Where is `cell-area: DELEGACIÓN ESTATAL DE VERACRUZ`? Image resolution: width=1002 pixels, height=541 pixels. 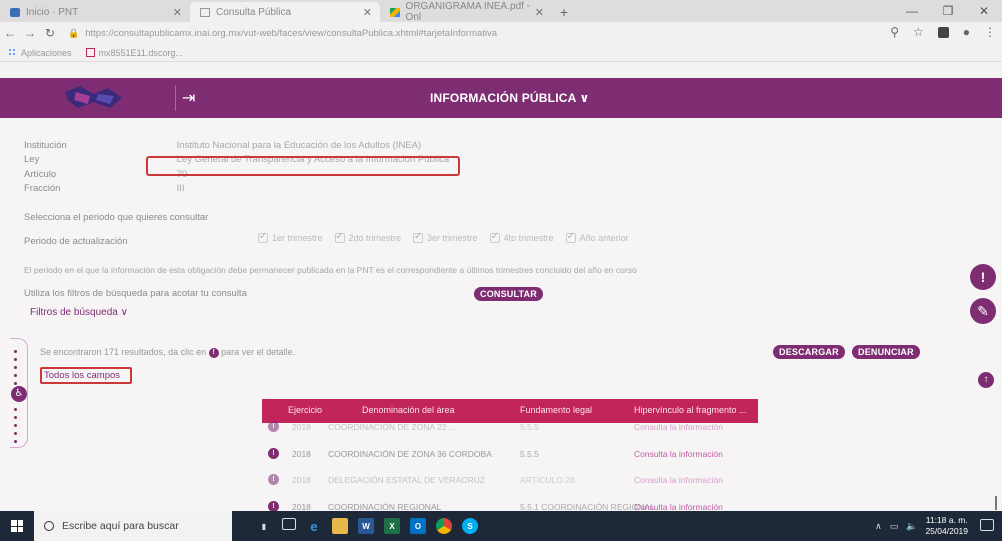 cell-area: DELEGACIÓN ESTATAL DE VERACRUZ is located at coordinates (406, 480).